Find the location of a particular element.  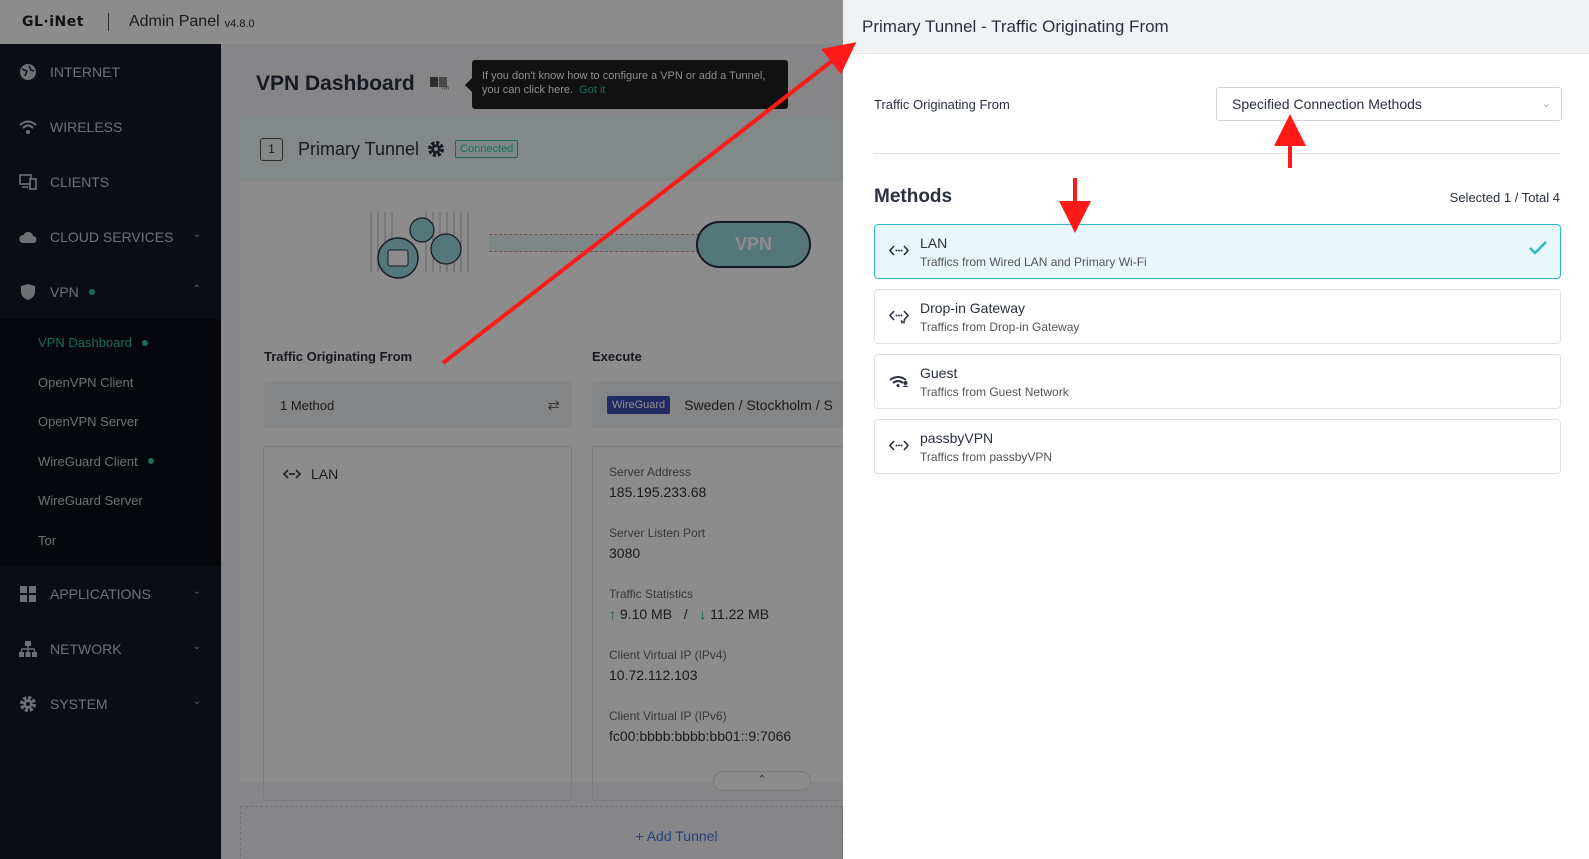

method-name: passbyVPN is located at coordinates (957, 438).